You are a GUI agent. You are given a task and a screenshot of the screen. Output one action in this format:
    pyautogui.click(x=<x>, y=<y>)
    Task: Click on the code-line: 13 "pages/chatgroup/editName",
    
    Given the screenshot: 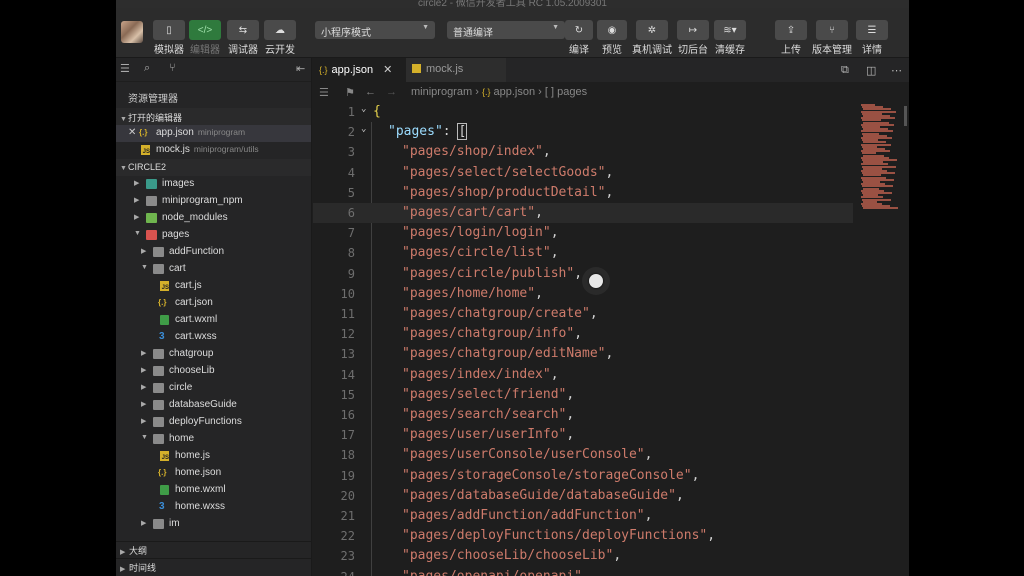 What is the action you would take?
    pyautogui.click(x=583, y=354)
    